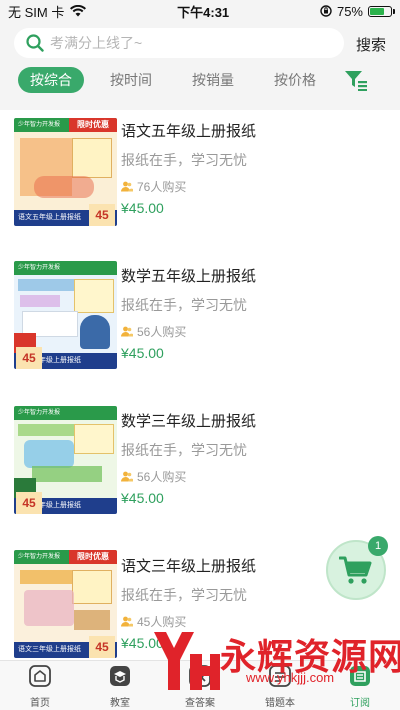  I want to click on product-title: 数学三年级上册报纸, so click(189, 421).